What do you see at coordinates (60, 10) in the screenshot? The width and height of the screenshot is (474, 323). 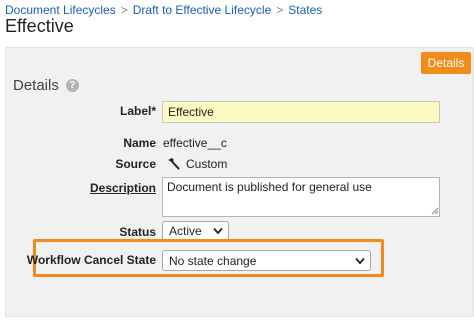 I see `breadcrumb-document-lifecycles: Document Lifecycles` at bounding box center [60, 10].